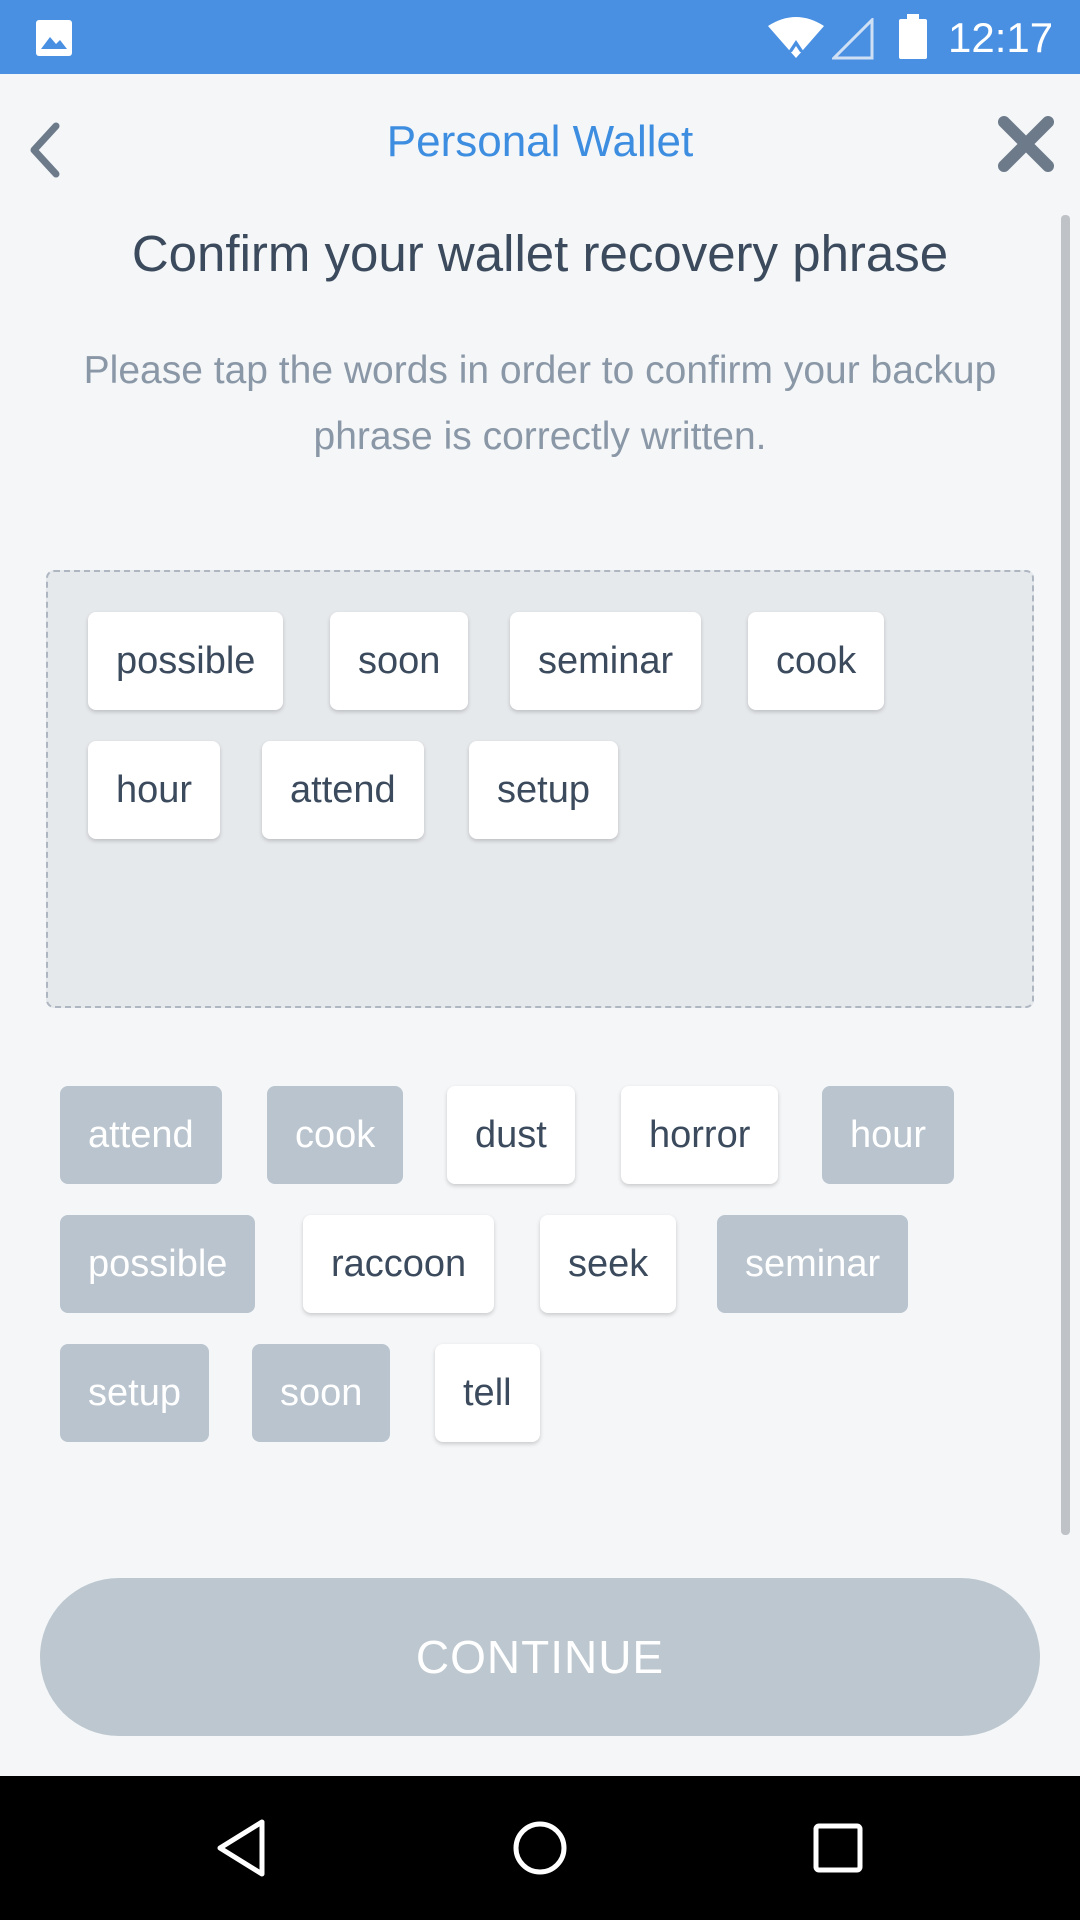  I want to click on selected-word-chip: cook, so click(816, 661).